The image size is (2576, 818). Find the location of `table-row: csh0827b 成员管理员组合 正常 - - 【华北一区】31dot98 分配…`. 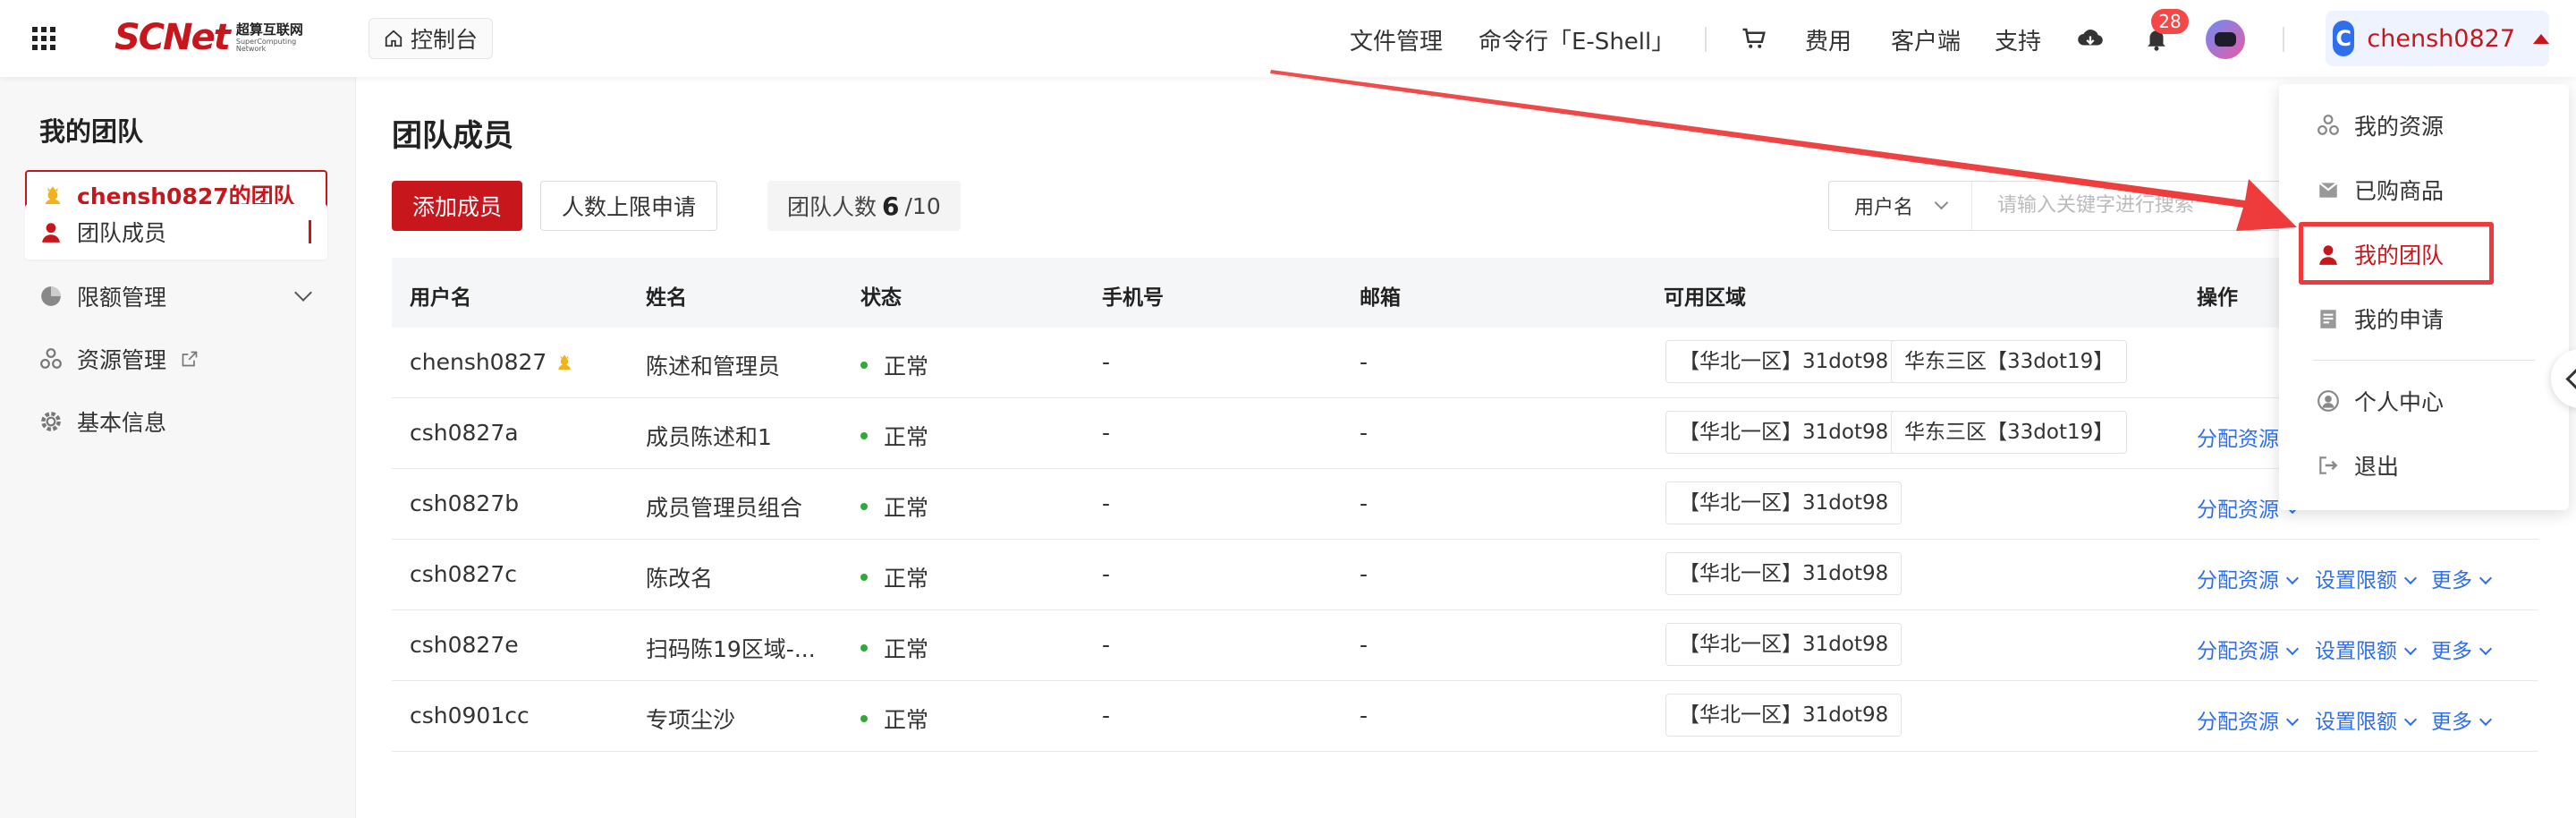

table-row: csh0827b 成员管理员组合 正常 - - 【华北一区】31dot98 分配… is located at coordinates (1465, 504).